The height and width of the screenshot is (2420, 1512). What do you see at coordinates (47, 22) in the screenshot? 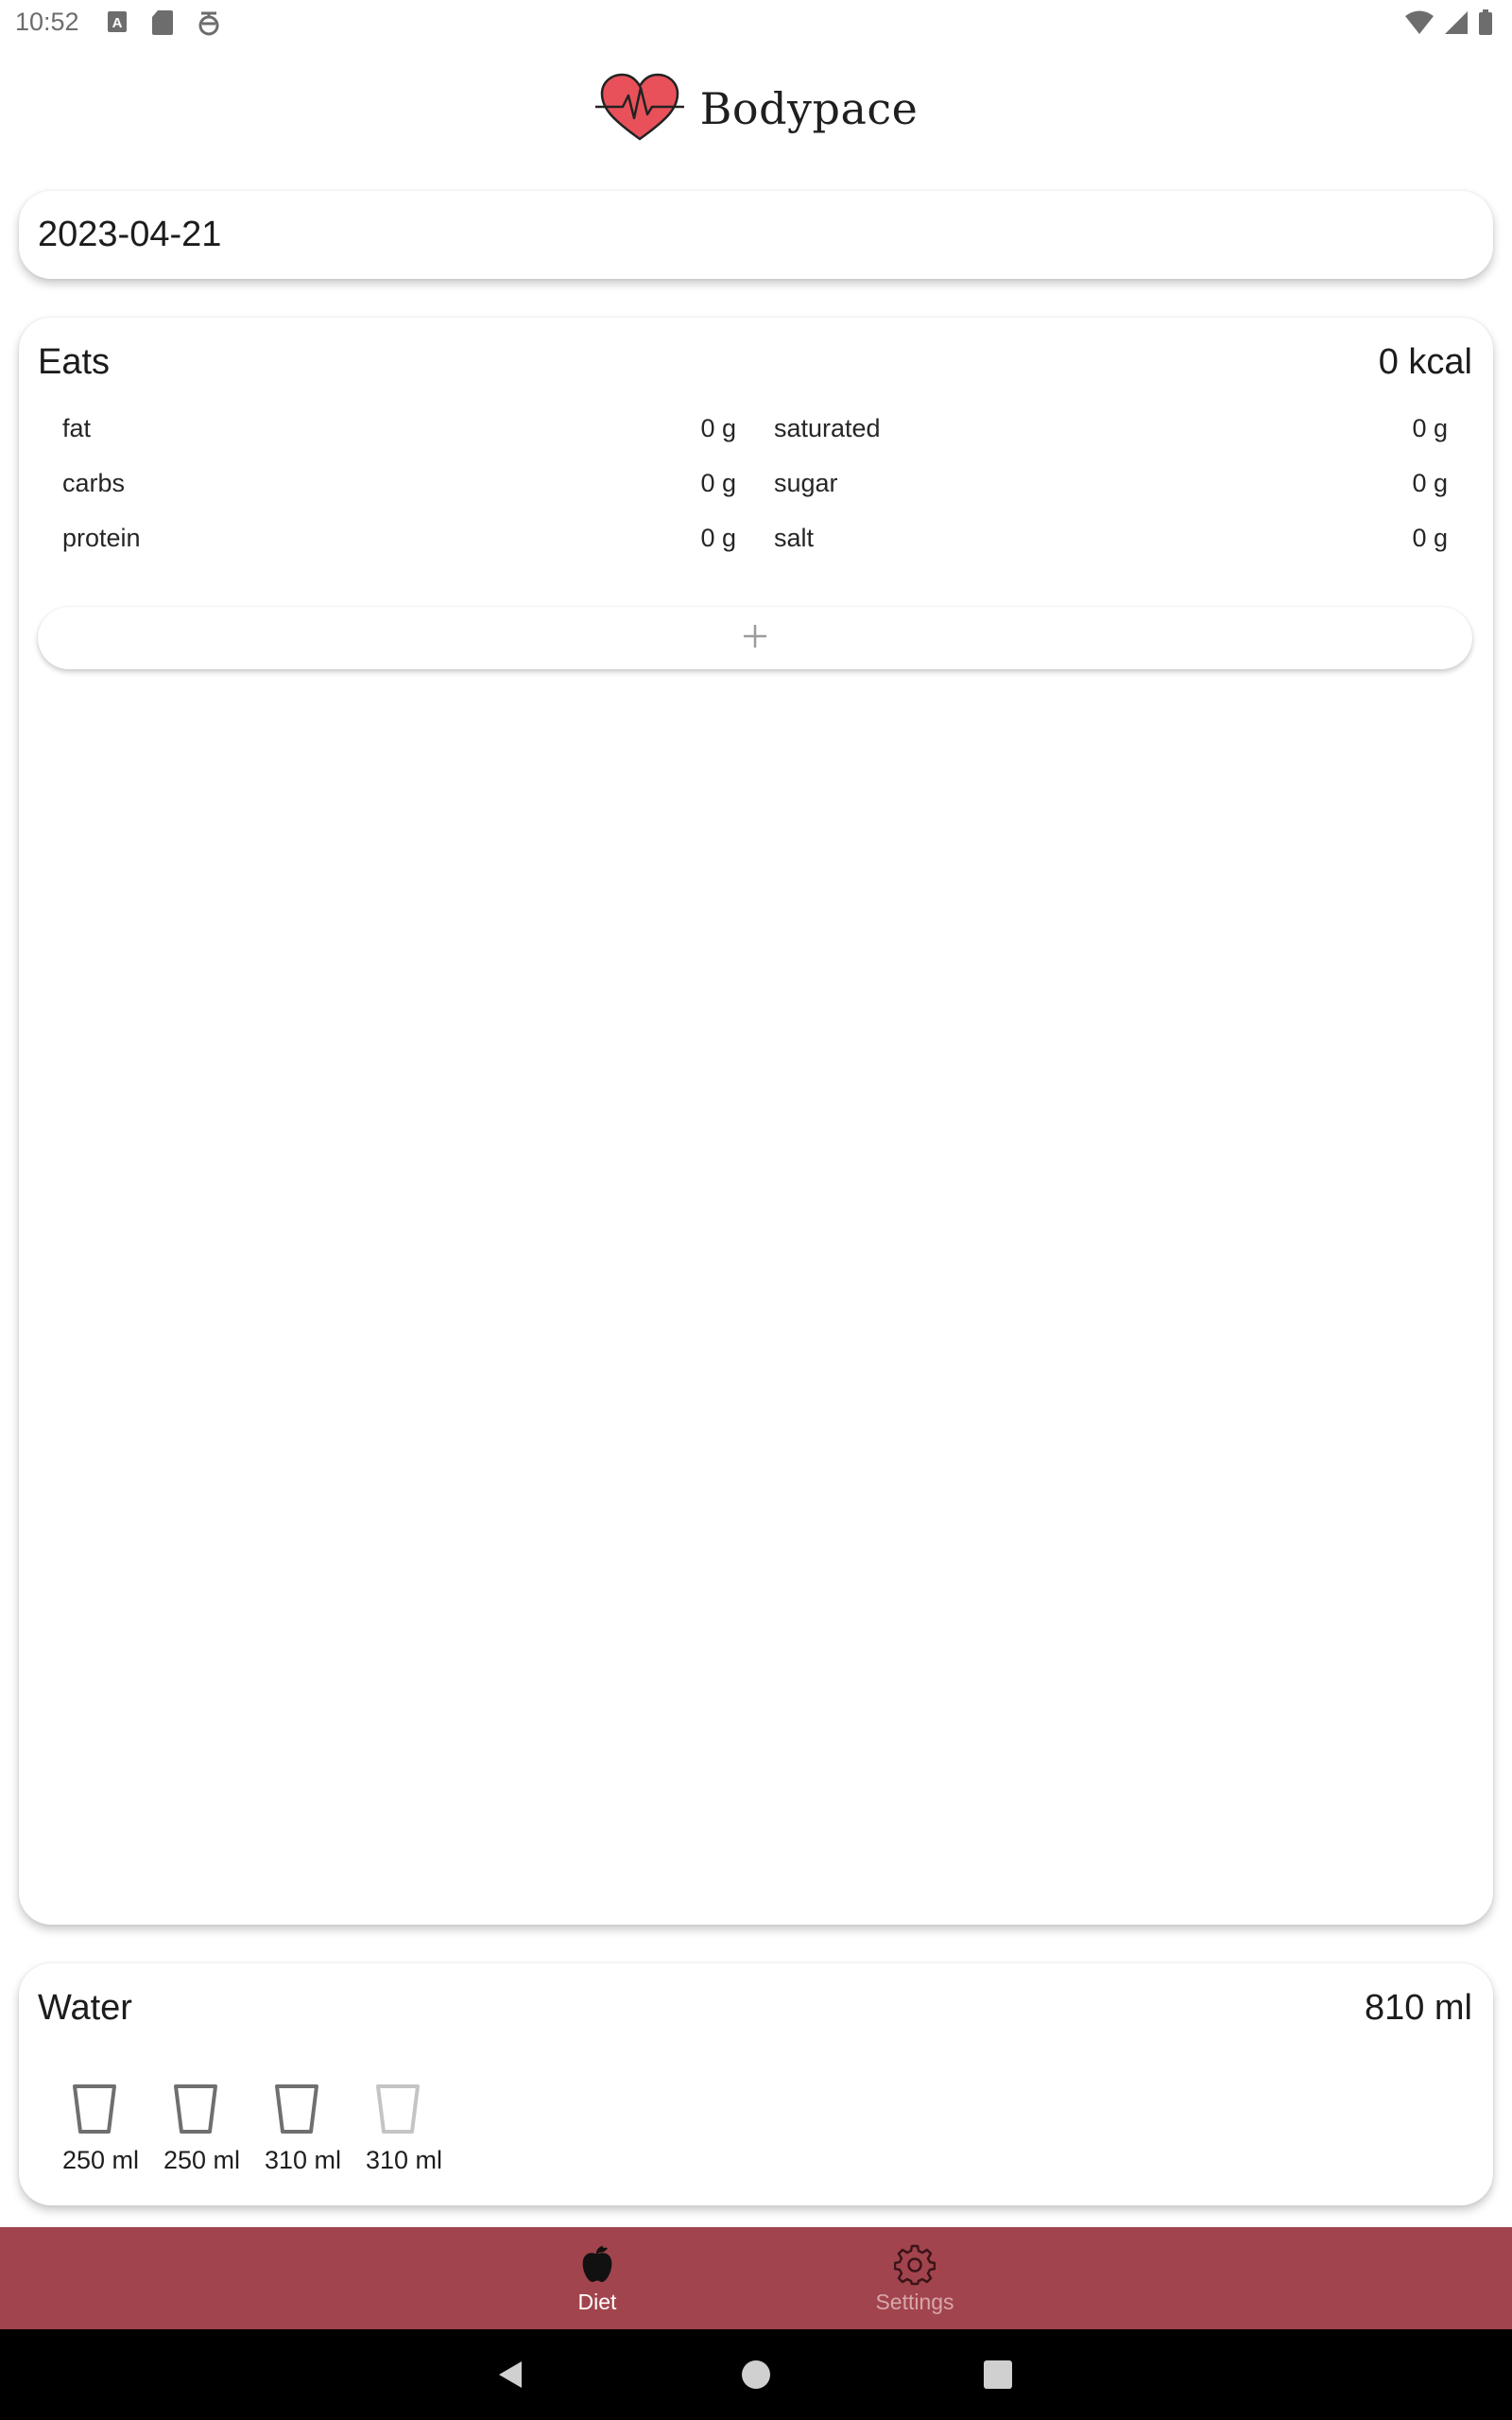
I see `status-time: 10:52` at bounding box center [47, 22].